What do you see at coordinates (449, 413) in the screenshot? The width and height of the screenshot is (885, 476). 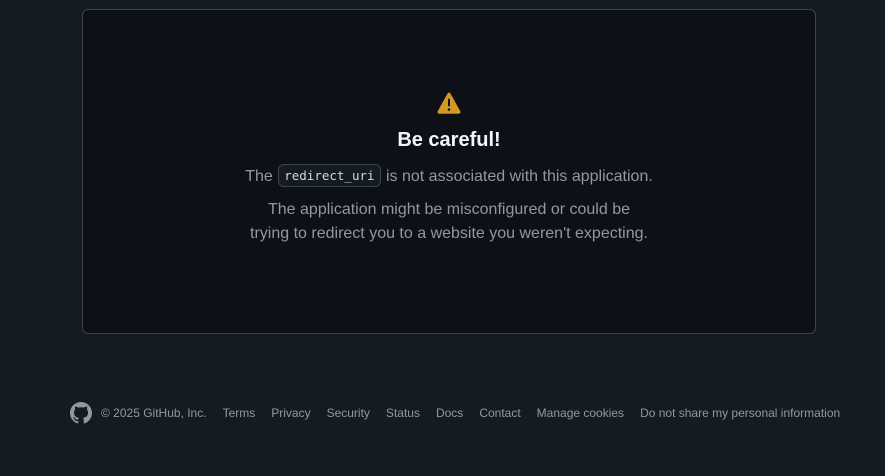 I see `footer-link-docs: Docs` at bounding box center [449, 413].